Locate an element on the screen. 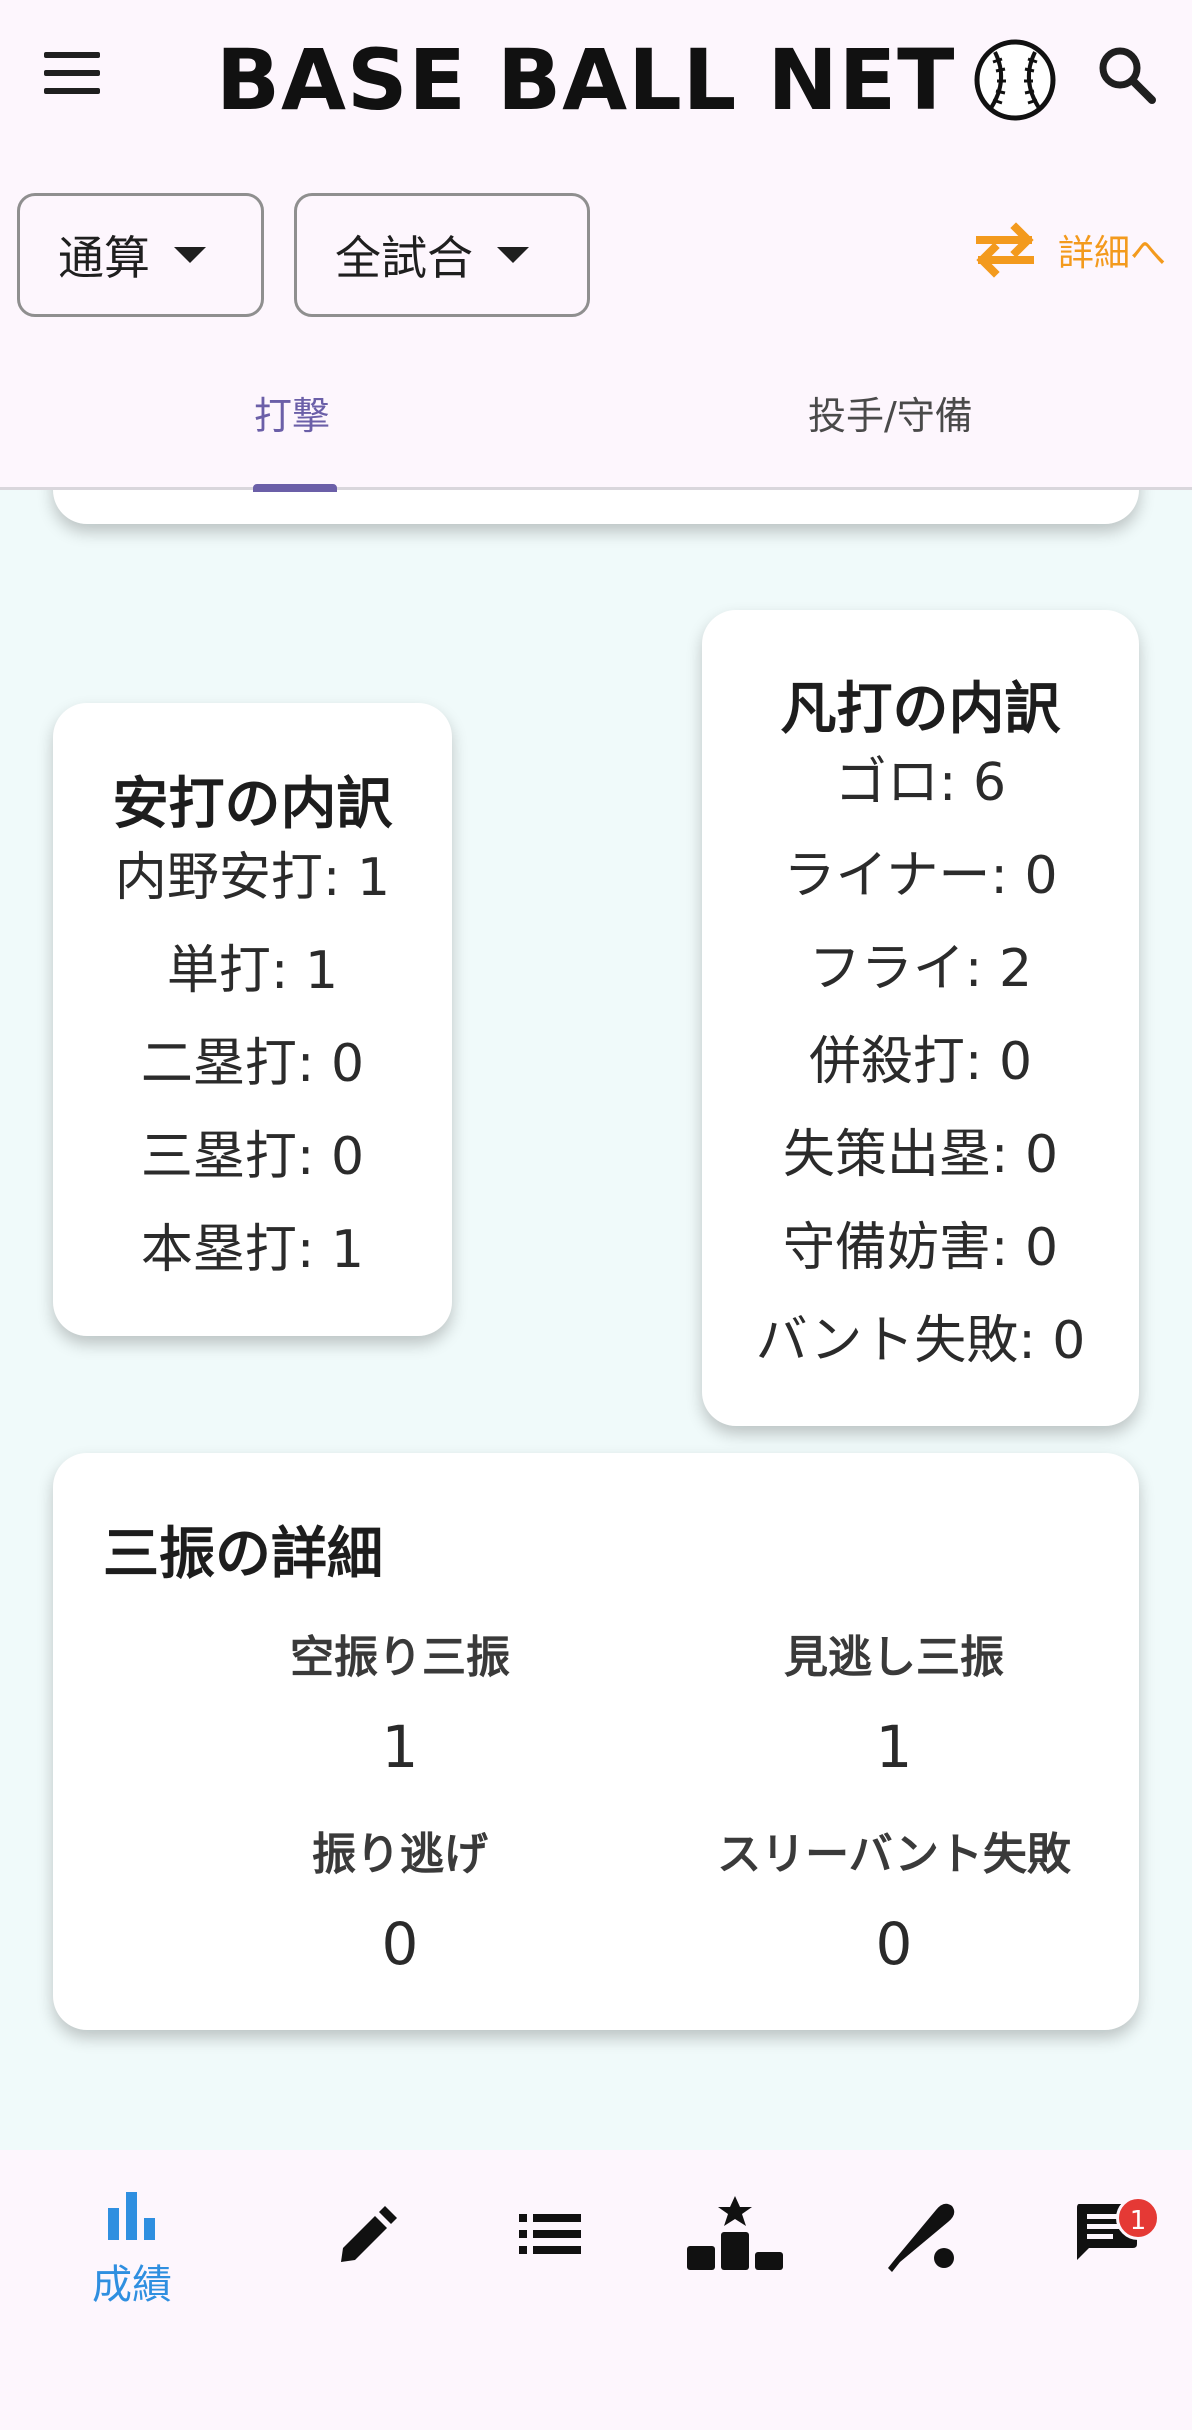 The width and height of the screenshot is (1192, 2430). hits-breakdown-card: 安打の内訳 内野安打: 1 単打: 1 二塁打: 0 三塁打: 0 本塁打: 1 is located at coordinates (252, 1019).